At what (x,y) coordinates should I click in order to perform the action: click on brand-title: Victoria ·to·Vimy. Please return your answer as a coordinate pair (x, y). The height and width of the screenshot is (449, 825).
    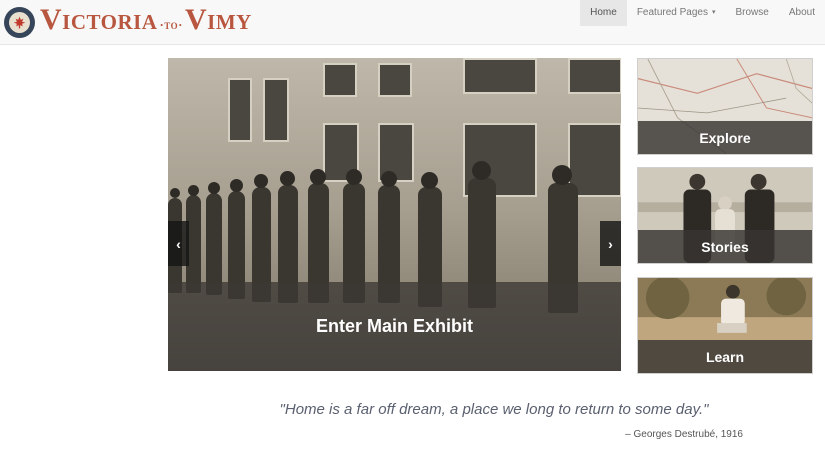
    Looking at the image, I should click on (146, 22).